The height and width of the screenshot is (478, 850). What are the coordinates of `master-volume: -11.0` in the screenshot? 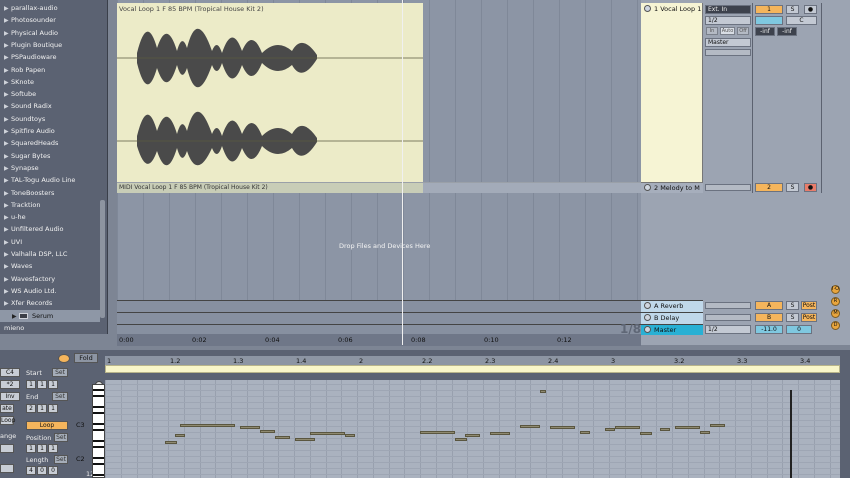 It's located at (769, 329).